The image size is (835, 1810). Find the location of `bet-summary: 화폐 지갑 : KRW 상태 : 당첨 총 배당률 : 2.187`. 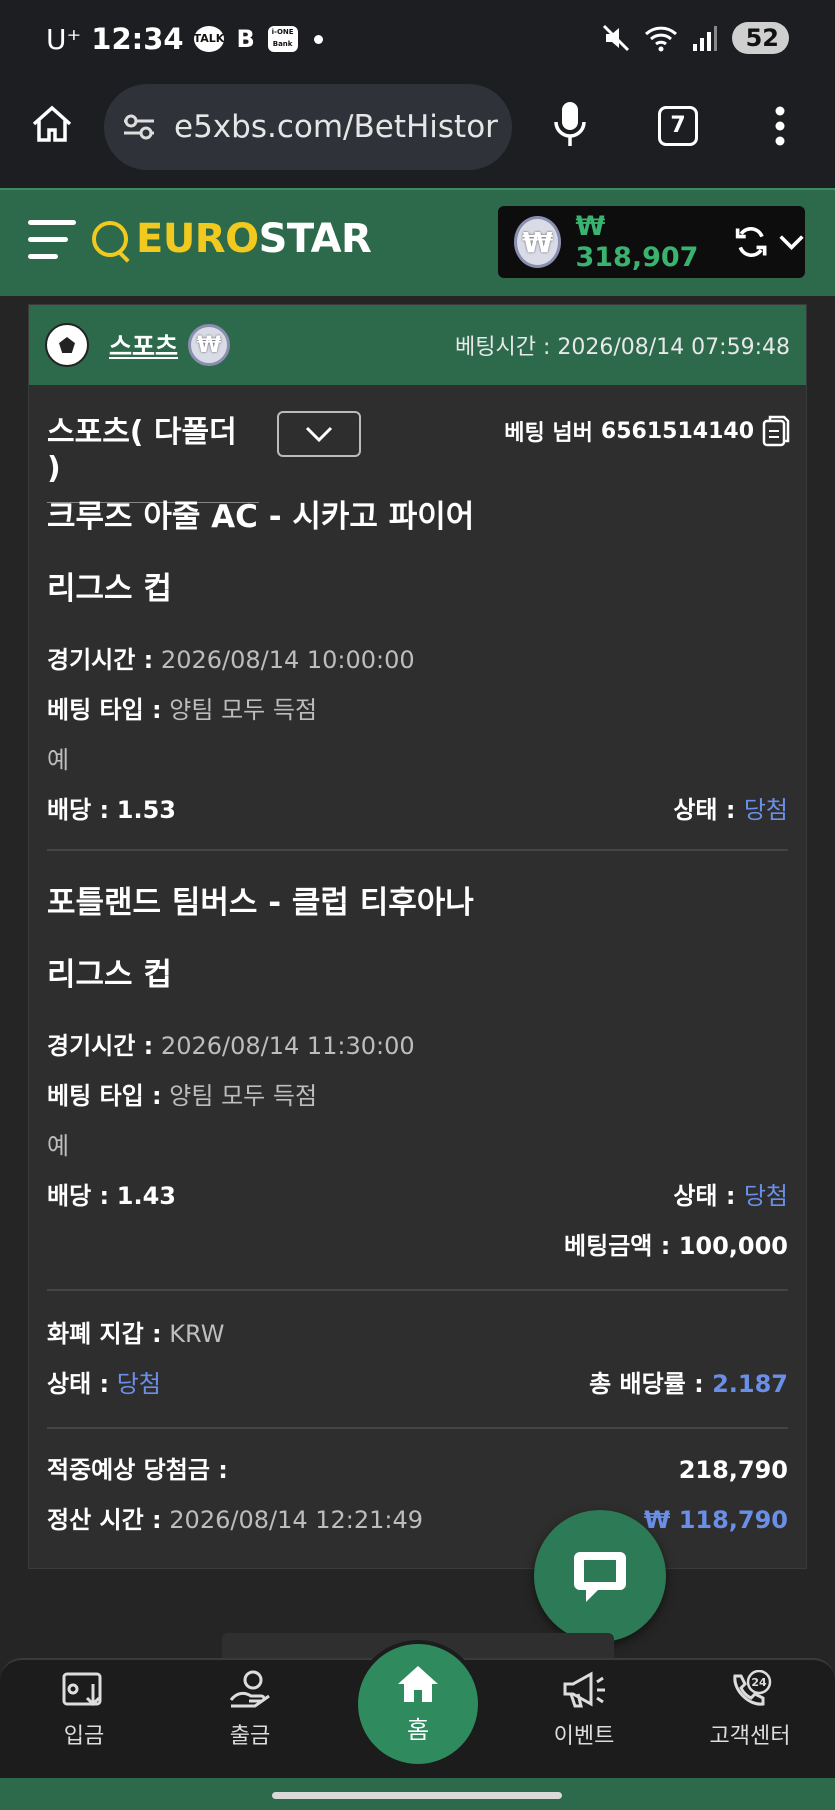

bet-summary: 화폐 지갑 : KRW 상태 : 당첨 총 배당률 : 2.187 is located at coordinates (417, 1359).